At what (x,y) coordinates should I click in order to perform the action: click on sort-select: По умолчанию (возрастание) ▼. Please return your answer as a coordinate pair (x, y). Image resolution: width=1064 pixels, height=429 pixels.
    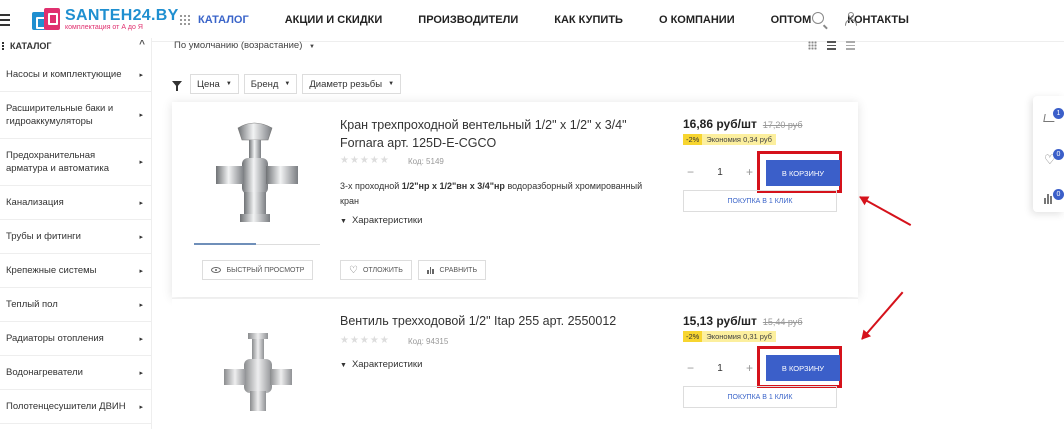
    Looking at the image, I should click on (244, 45).